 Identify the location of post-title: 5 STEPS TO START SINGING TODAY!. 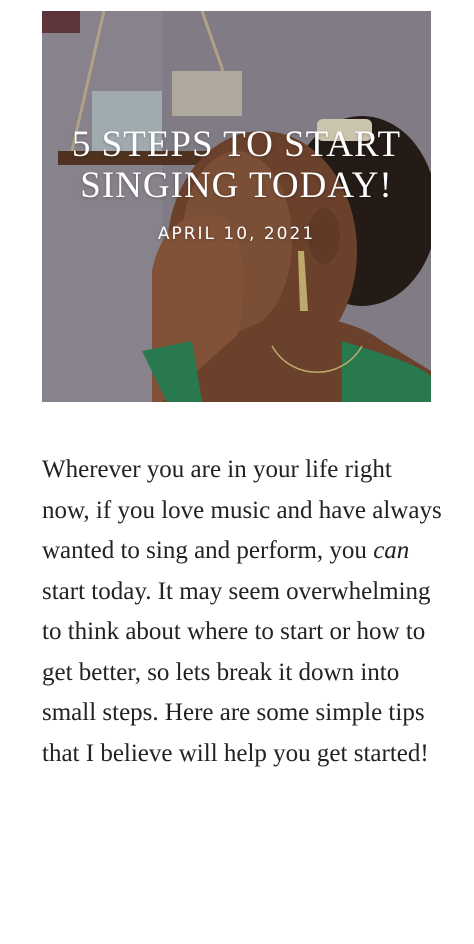
(237, 165).